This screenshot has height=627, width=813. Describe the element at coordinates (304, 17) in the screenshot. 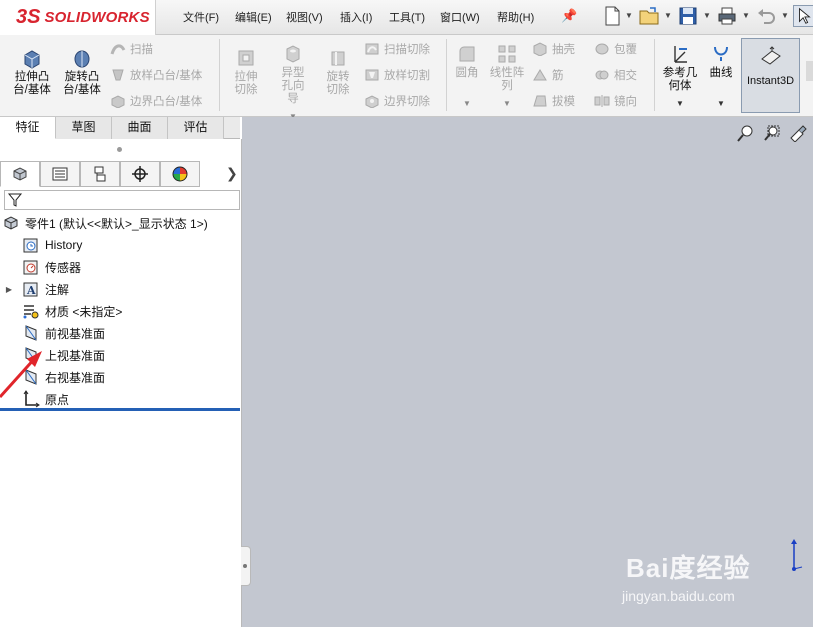

I see `menu-view: 视图(V)` at that location.